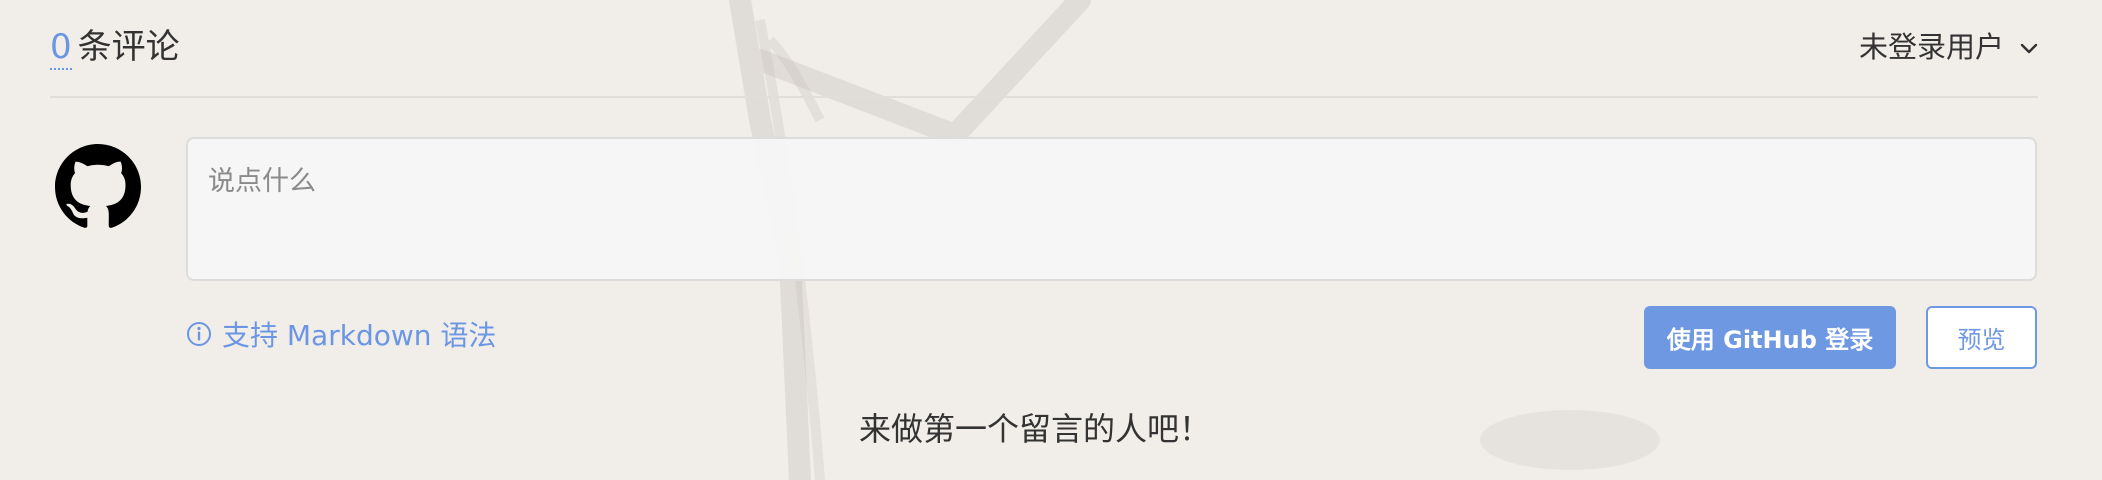  I want to click on chevron-down-icon, so click(2029, 48).